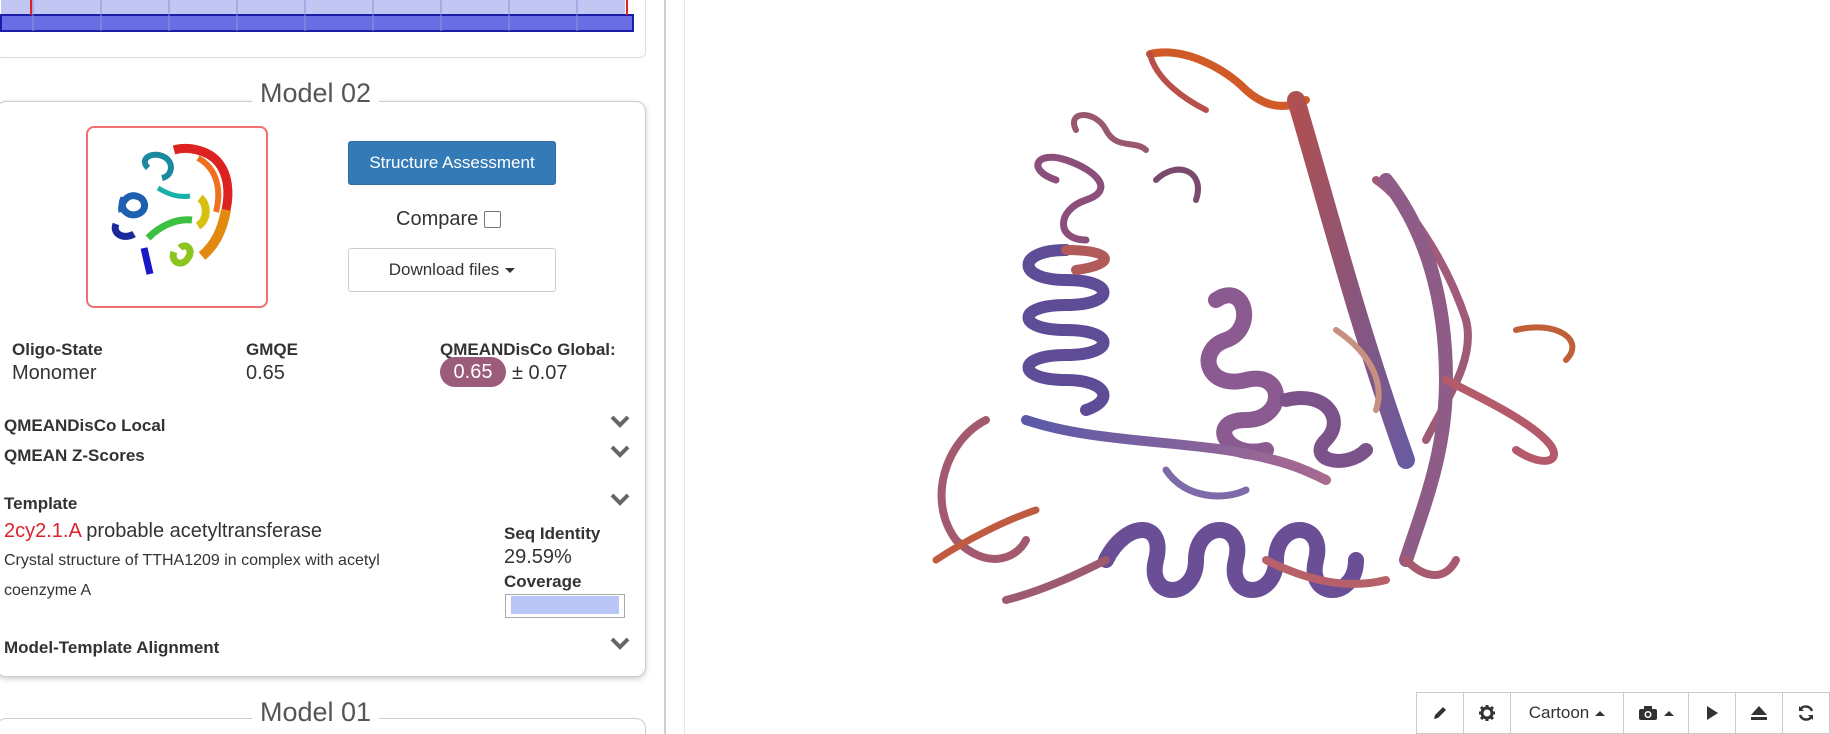 The width and height of the screenshot is (1830, 734). What do you see at coordinates (444, 269) in the screenshot?
I see `download-files-label: Download files` at bounding box center [444, 269].